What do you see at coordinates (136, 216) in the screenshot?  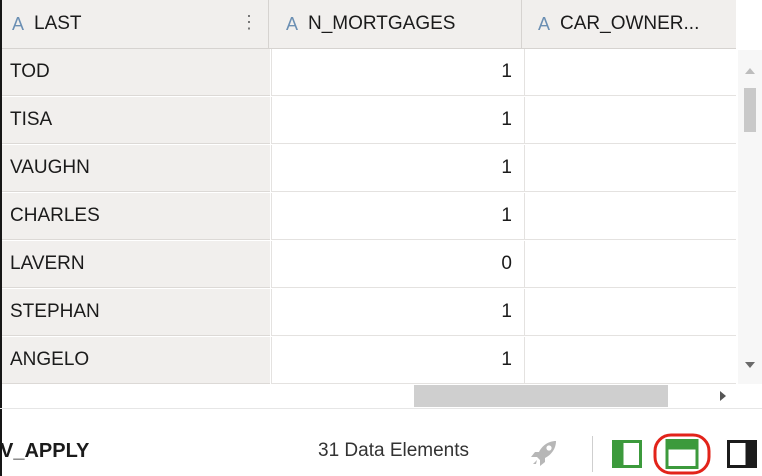 I see `cell-last: CHARLES` at bounding box center [136, 216].